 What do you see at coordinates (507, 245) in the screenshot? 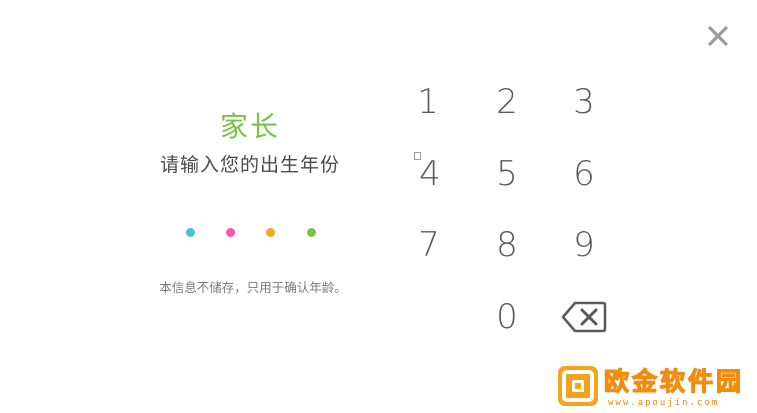
I see `key-8: 8` at bounding box center [507, 245].